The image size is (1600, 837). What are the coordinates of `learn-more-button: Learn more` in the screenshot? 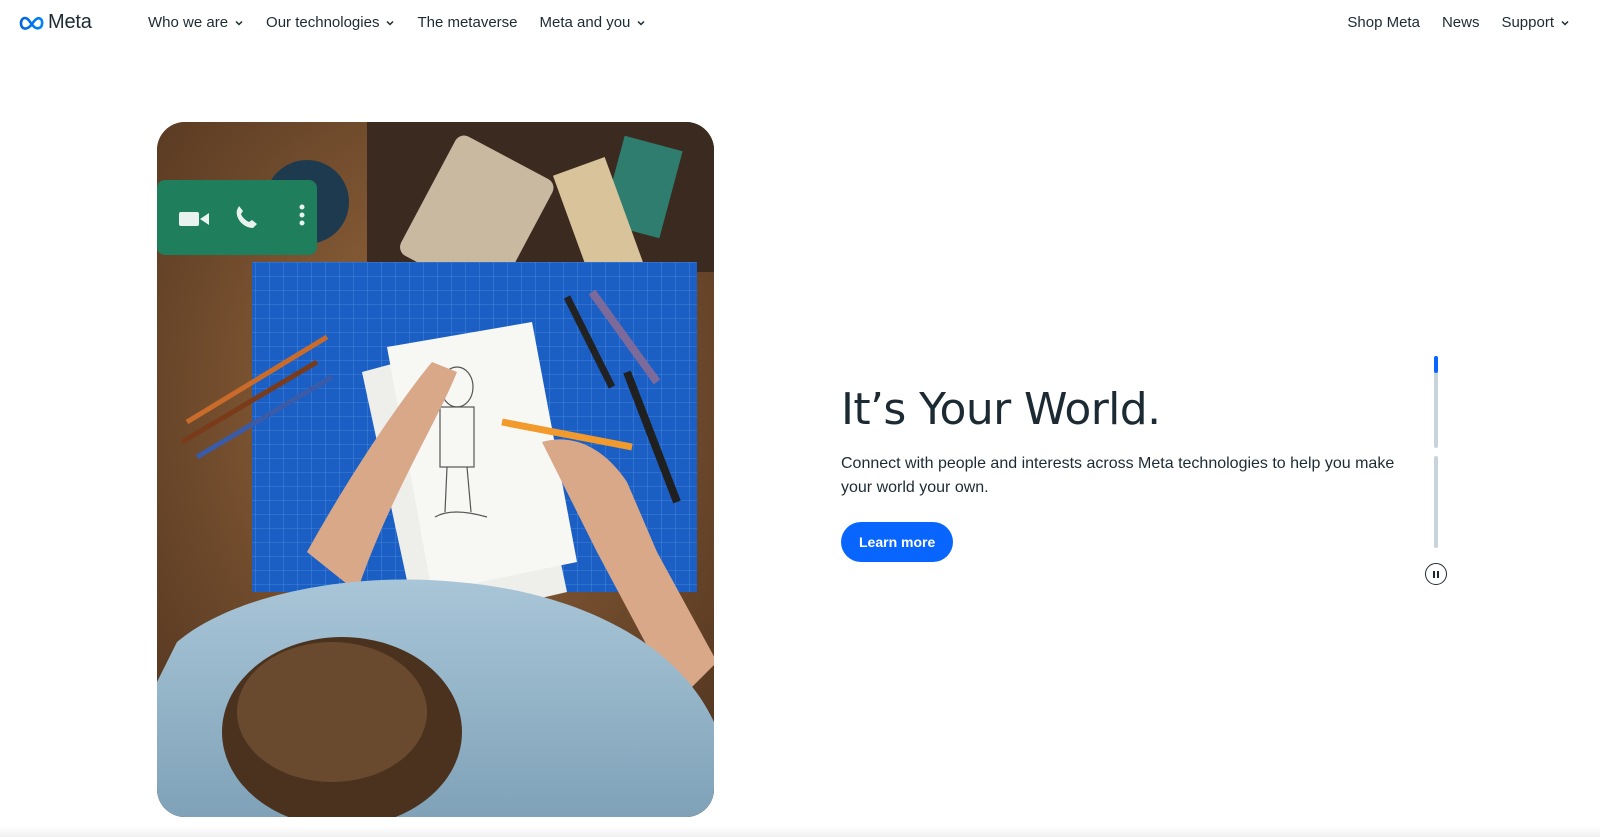 It's located at (897, 542).